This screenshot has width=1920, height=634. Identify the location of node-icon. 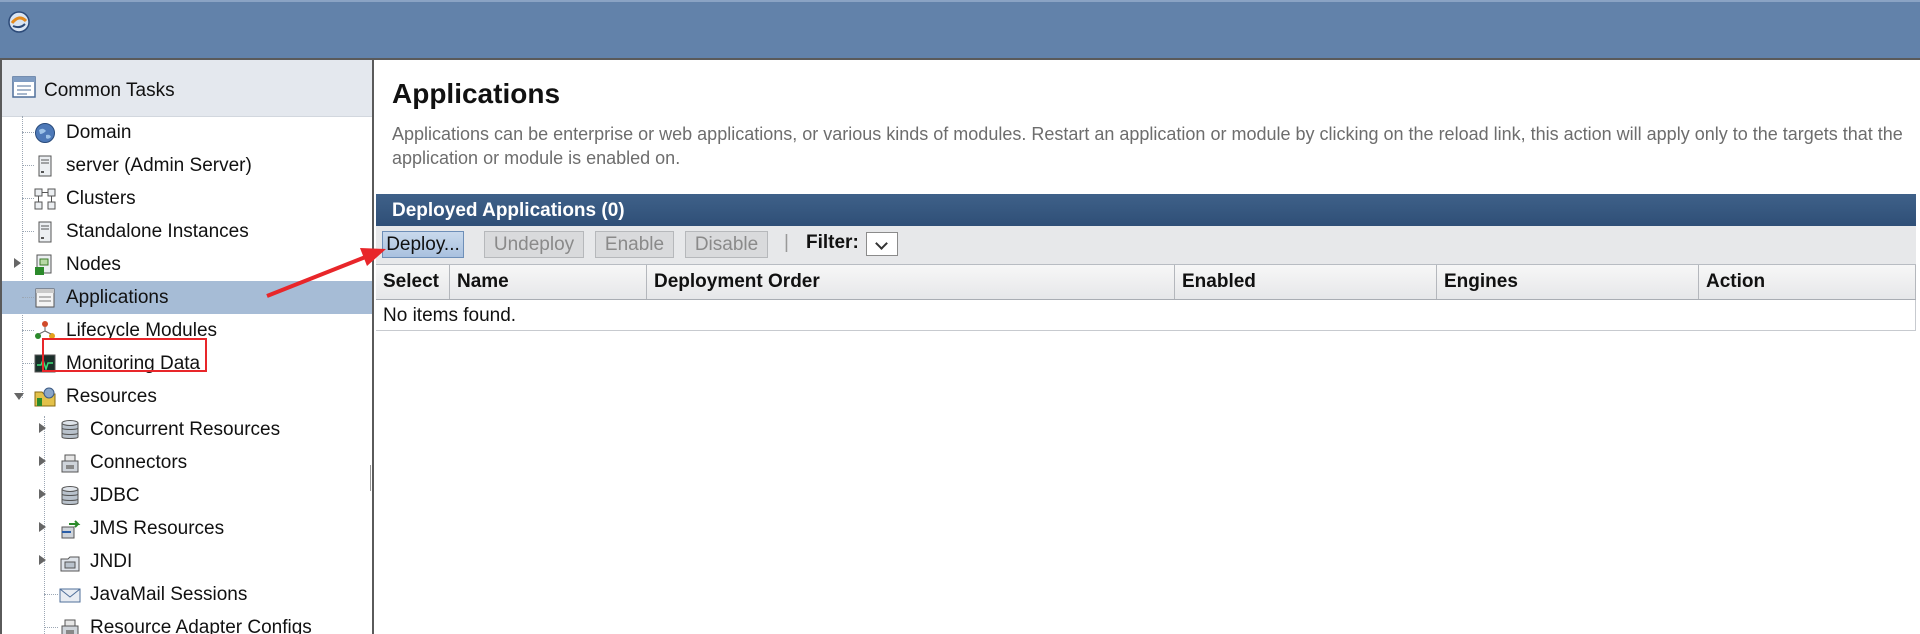
(43, 264).